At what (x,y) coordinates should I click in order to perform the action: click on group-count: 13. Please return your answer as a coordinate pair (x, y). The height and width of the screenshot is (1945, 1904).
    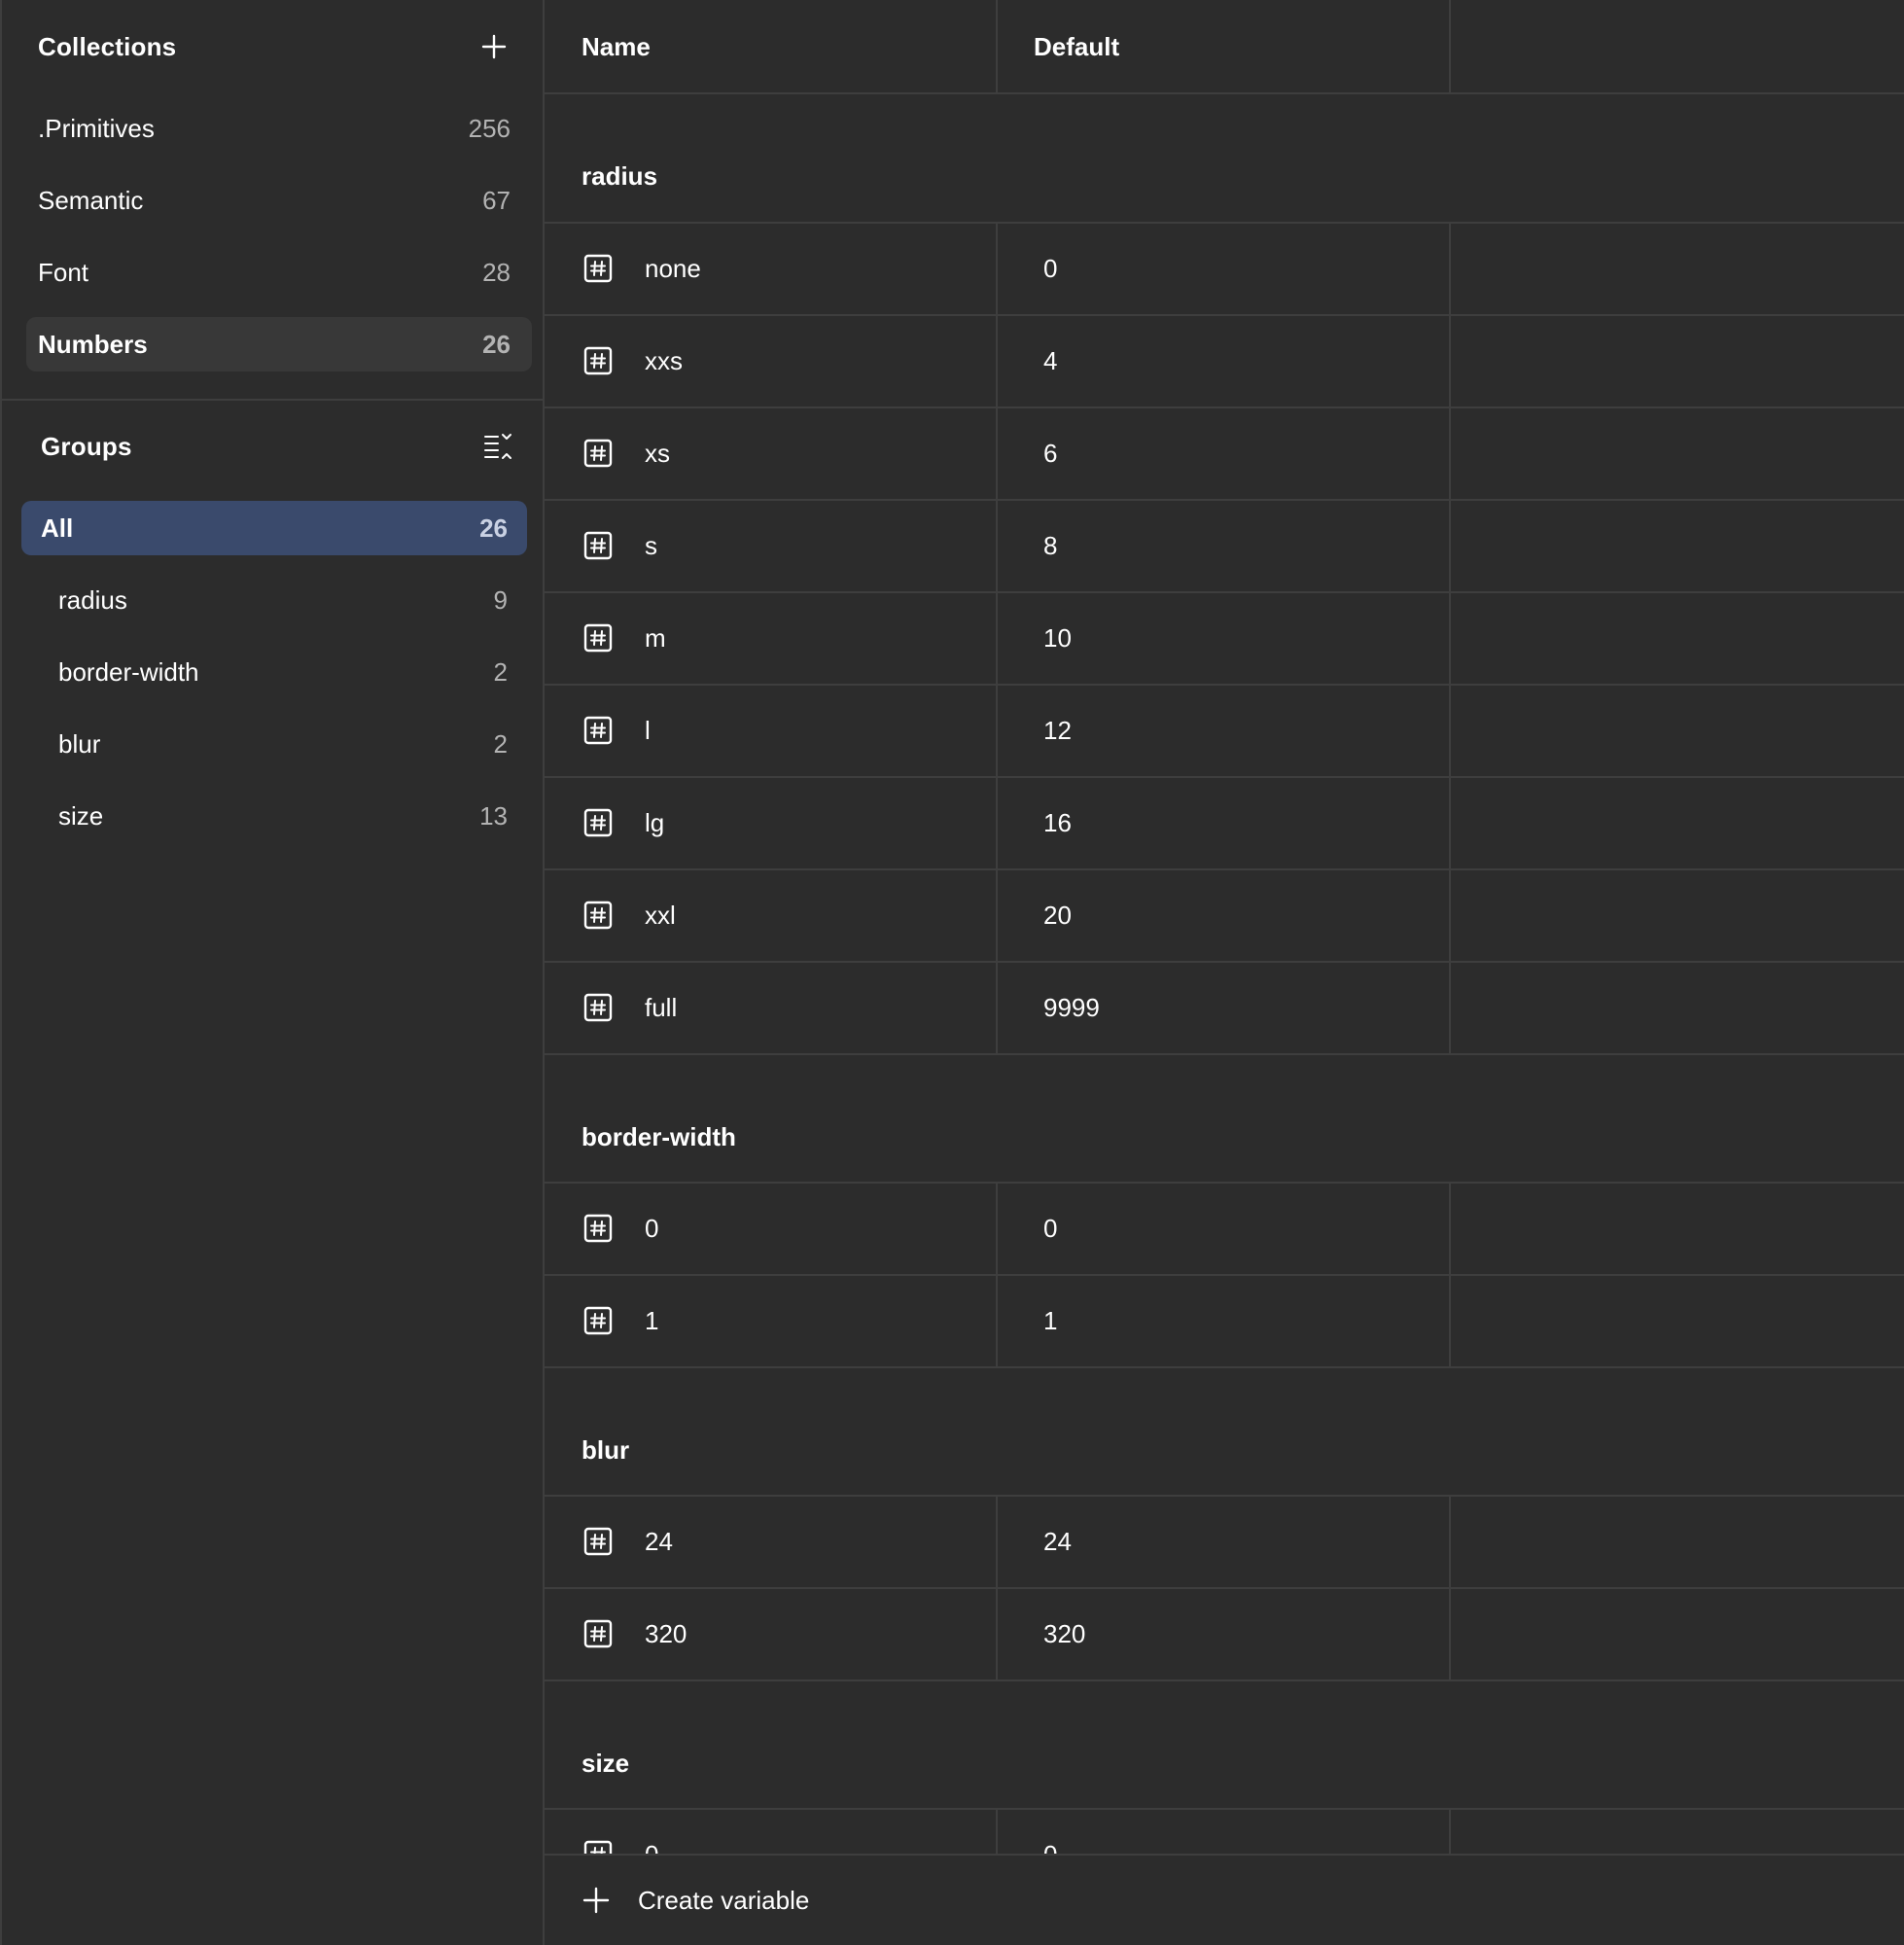
    Looking at the image, I should click on (493, 815).